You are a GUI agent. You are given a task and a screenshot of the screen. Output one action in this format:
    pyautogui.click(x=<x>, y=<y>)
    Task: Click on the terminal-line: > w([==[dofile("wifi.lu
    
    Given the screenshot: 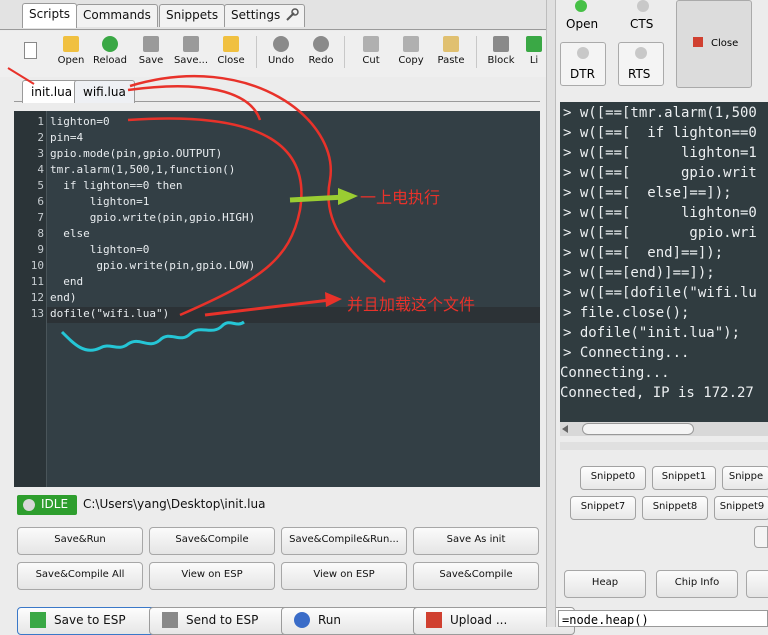 What is the action you would take?
    pyautogui.click(x=660, y=293)
    